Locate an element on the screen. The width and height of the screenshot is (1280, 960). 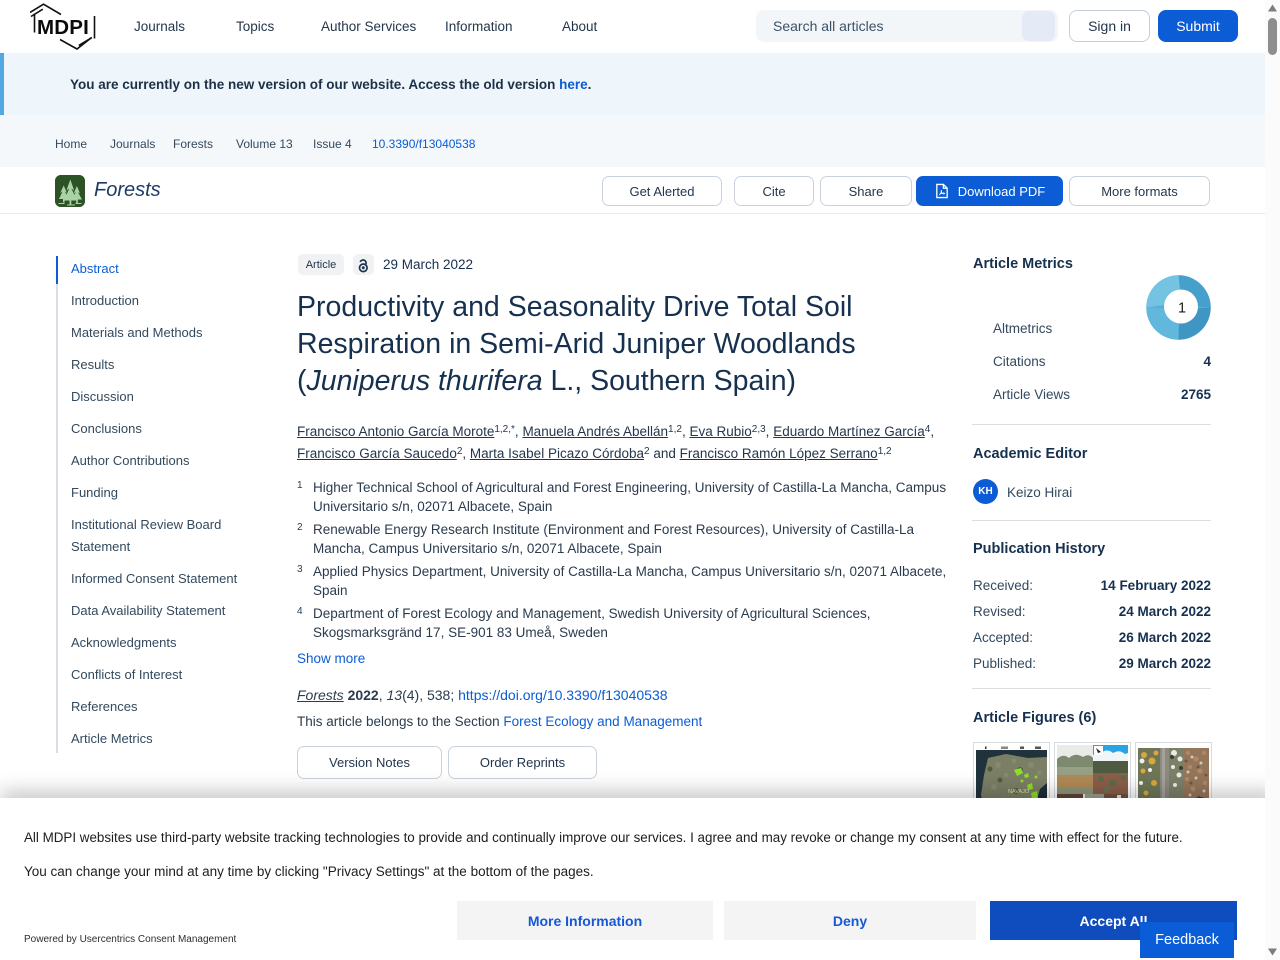
svg-text: MDPI is located at coordinates (63, 27).